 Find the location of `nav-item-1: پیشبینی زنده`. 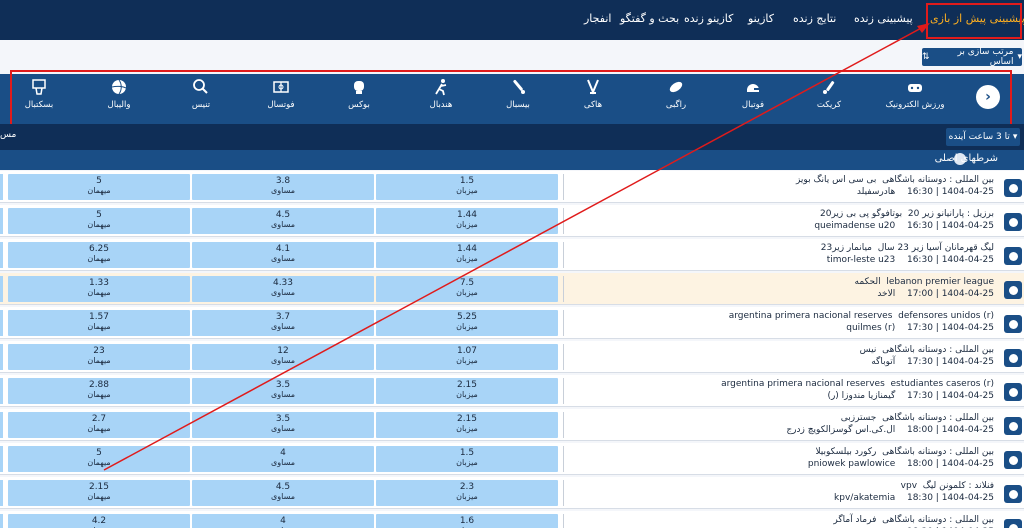

nav-item-1: پیشبینی زنده is located at coordinates (883, 18).